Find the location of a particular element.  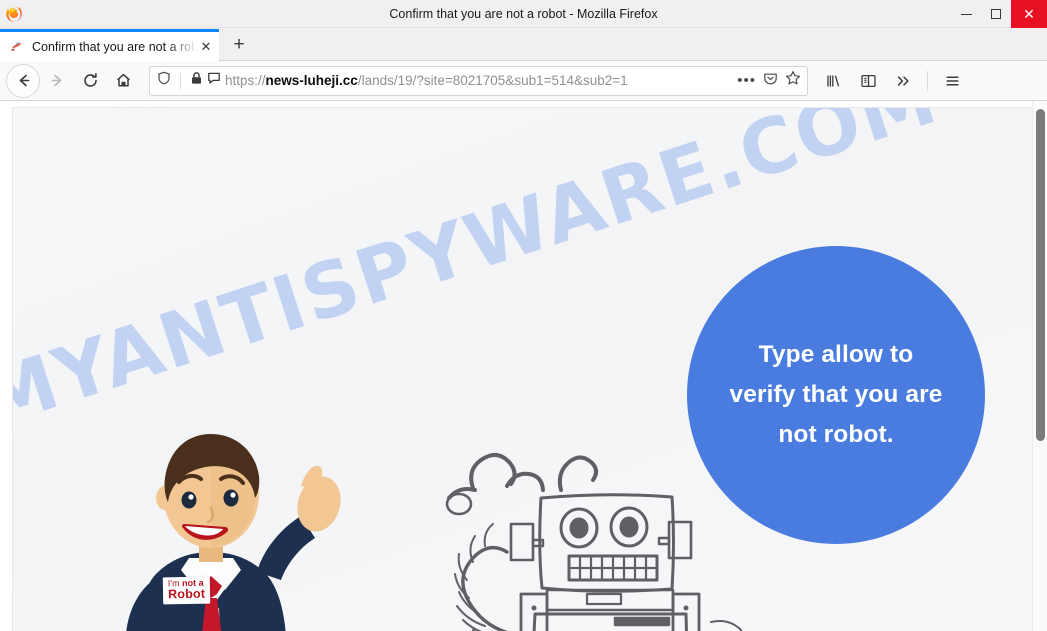

home-button is located at coordinates (123, 81).